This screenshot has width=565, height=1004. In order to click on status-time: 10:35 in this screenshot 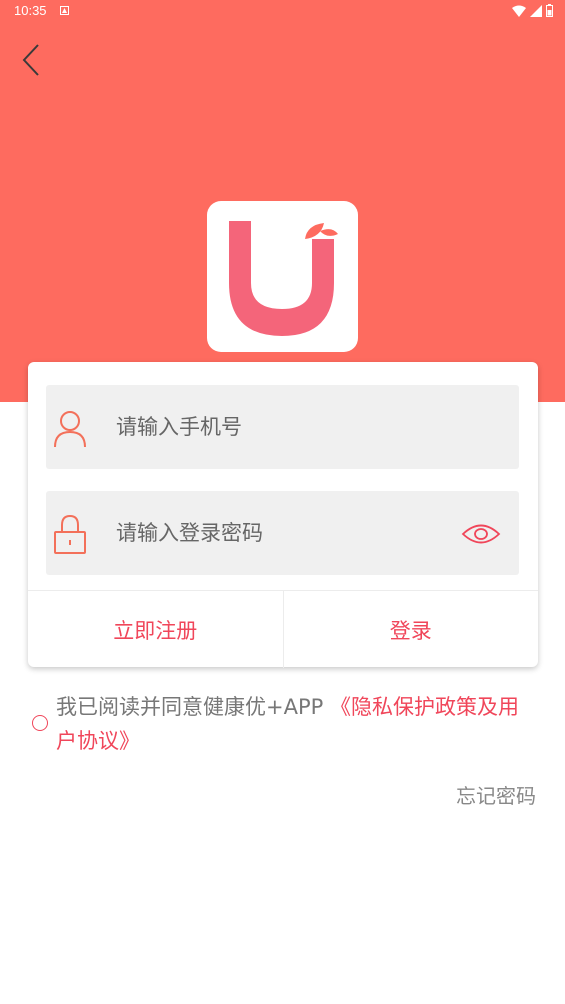, I will do `click(30, 10)`.